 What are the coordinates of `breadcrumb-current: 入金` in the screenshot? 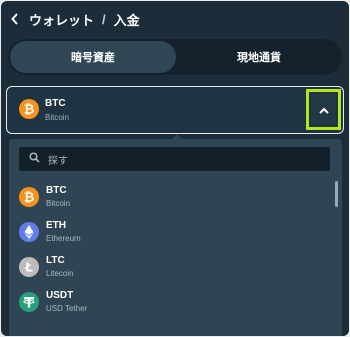 It's located at (126, 20).